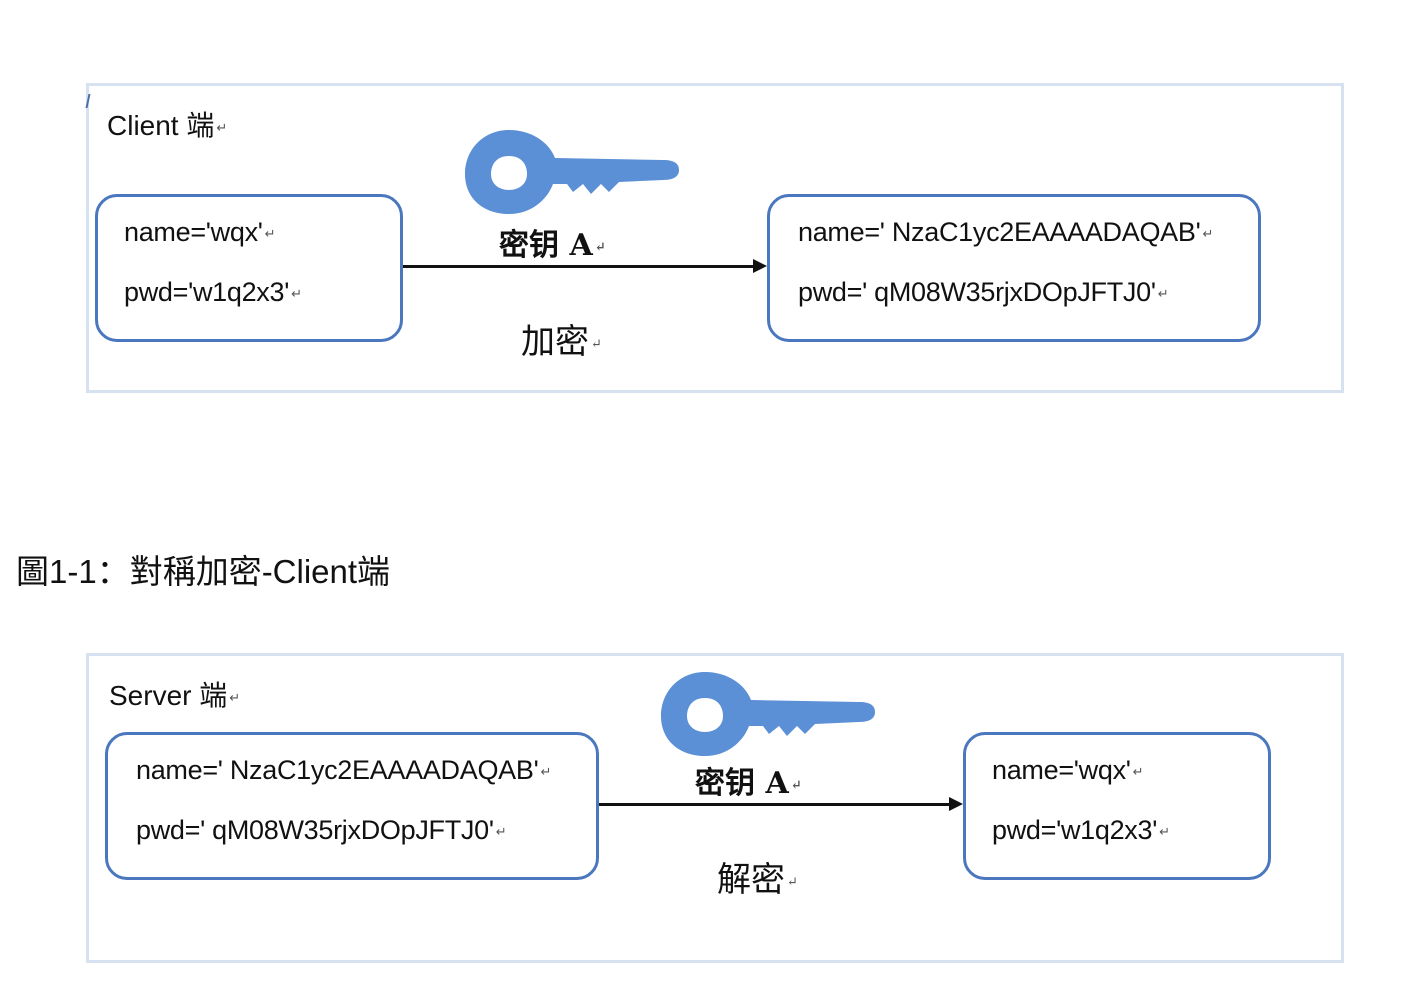  Describe the element at coordinates (200, 232) in the screenshot. I see `client-plain-name: name='wqx' ↵` at that location.